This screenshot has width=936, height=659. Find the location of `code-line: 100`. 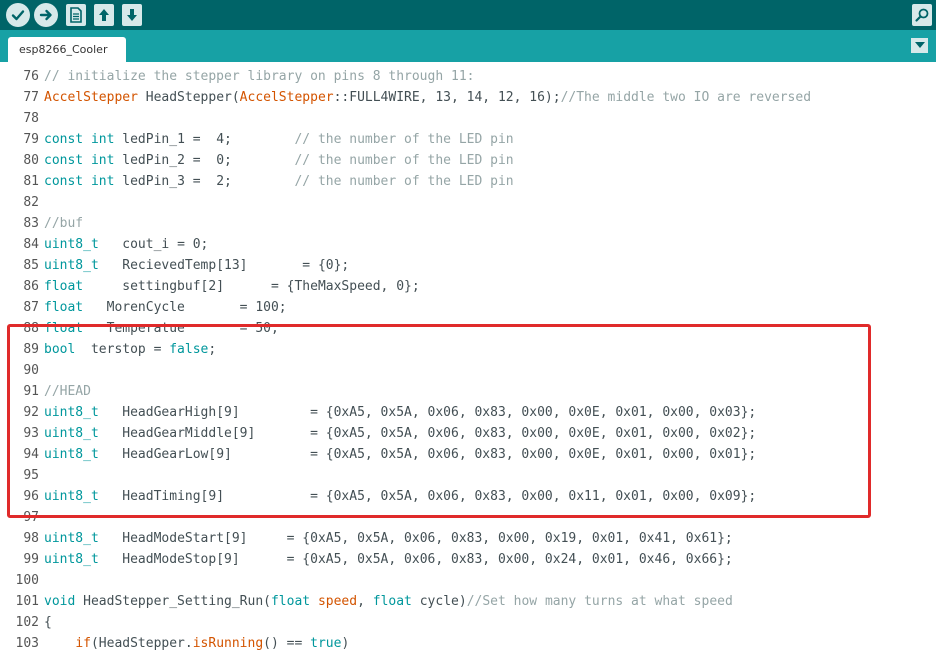

code-line: 100 is located at coordinates (468, 580).